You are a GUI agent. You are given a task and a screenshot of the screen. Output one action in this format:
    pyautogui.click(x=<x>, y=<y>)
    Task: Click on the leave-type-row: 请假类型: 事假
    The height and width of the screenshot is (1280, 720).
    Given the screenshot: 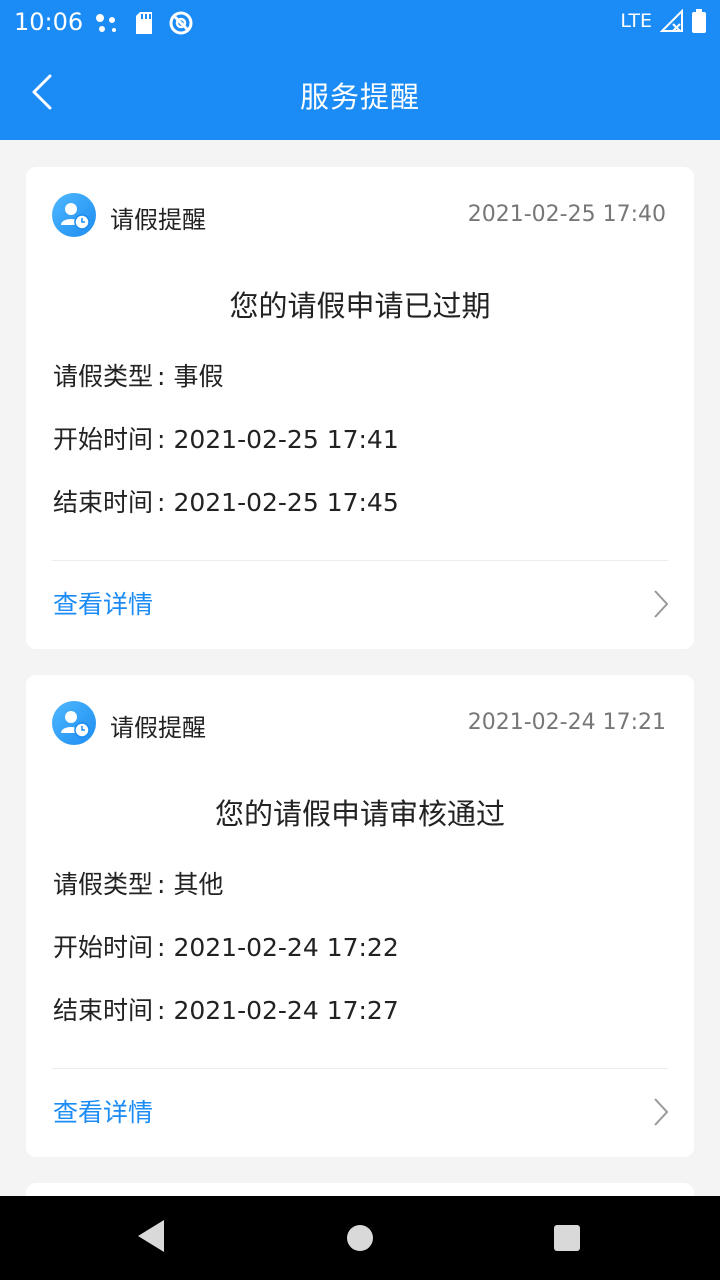 What is the action you would take?
    pyautogui.click(x=138, y=376)
    